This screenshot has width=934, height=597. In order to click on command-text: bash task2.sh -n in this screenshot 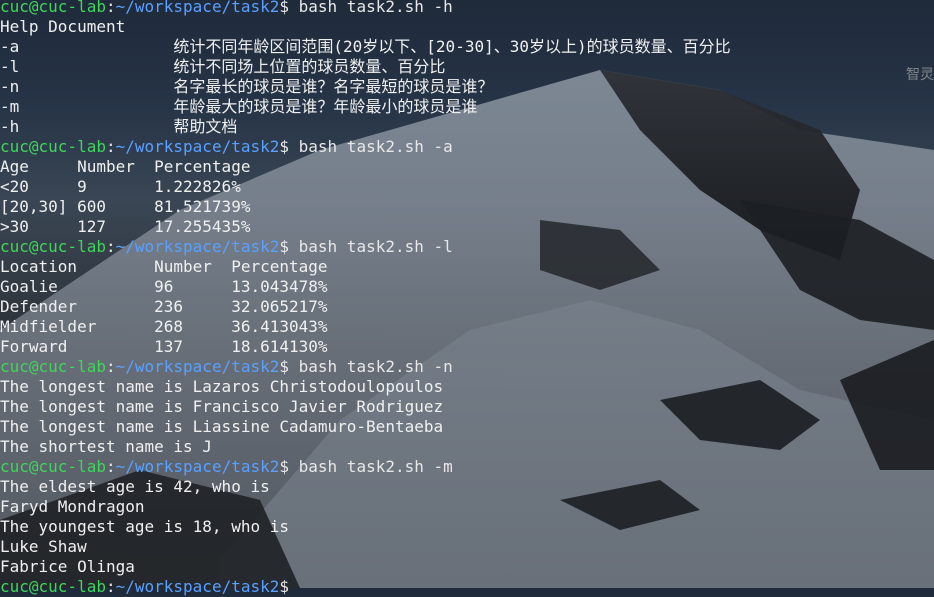, I will do `click(375, 366)`.